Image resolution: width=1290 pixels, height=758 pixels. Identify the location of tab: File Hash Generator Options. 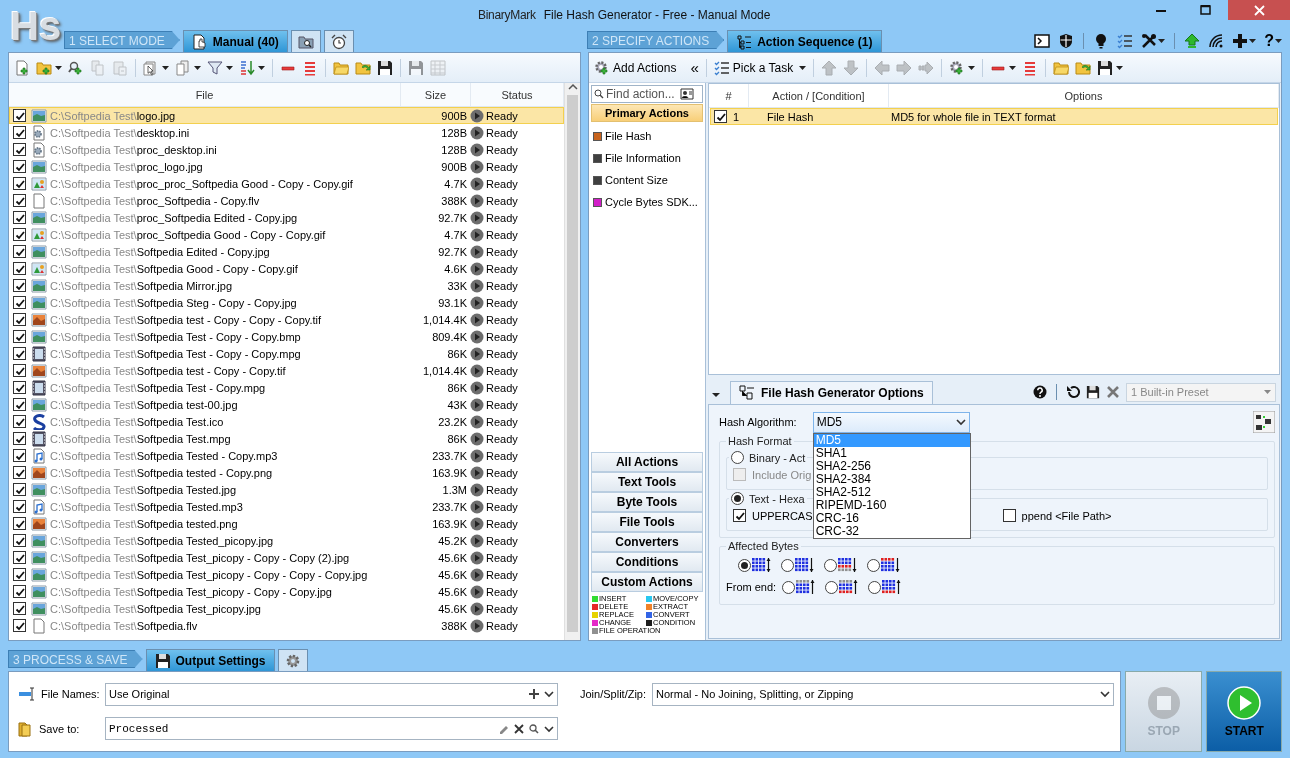
(831, 392).